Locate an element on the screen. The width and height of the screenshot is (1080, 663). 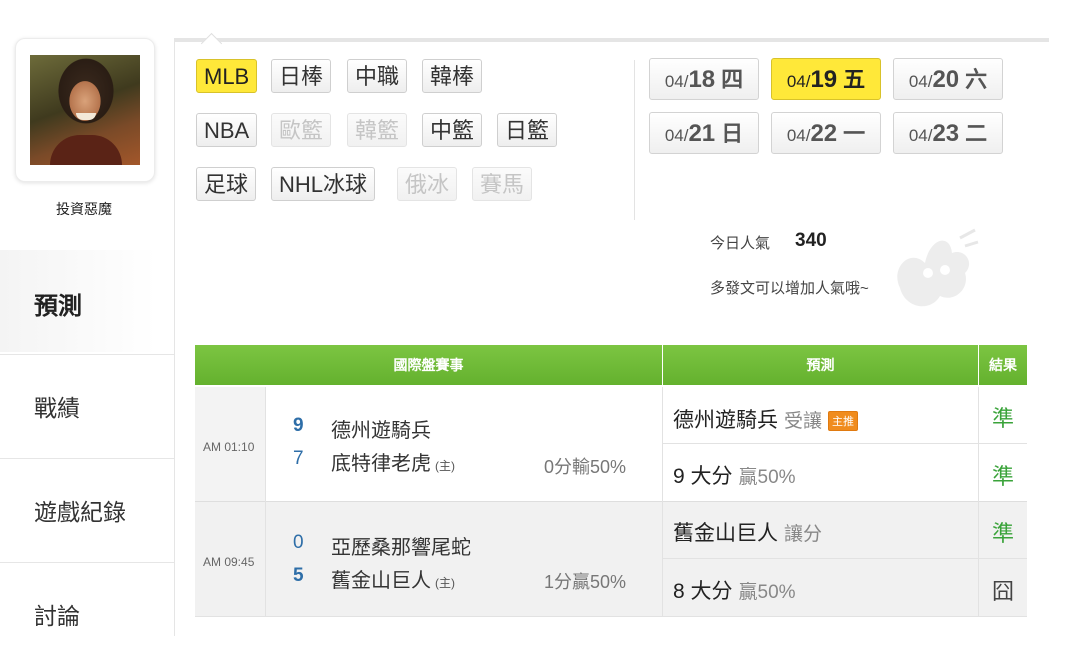
sport-button-korea-basketball: 韓籃 is located at coordinates (377, 130).